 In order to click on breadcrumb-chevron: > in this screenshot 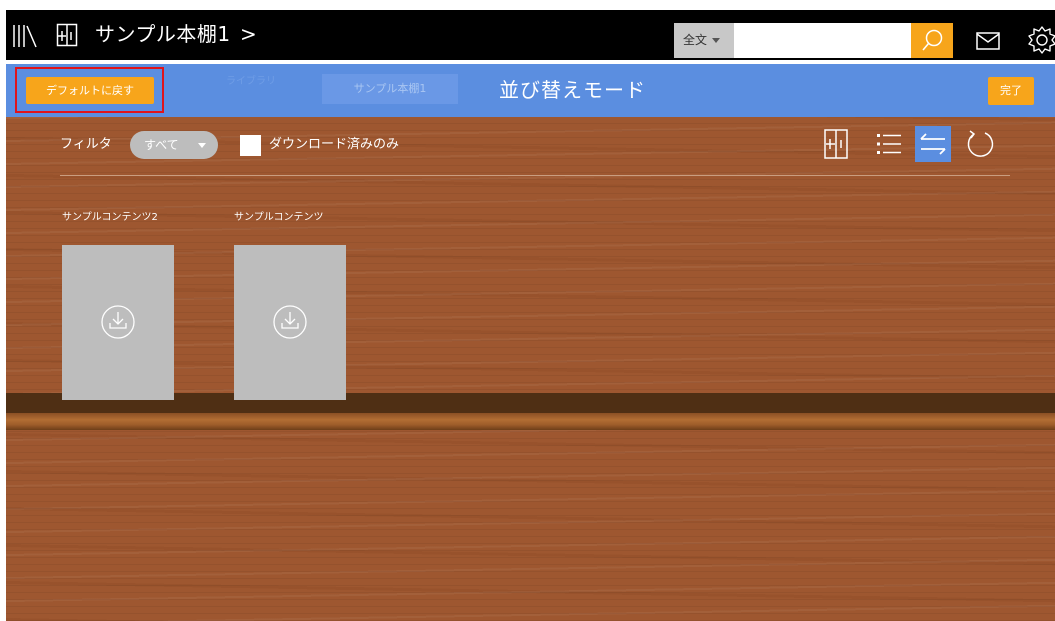, I will do `click(248, 34)`.